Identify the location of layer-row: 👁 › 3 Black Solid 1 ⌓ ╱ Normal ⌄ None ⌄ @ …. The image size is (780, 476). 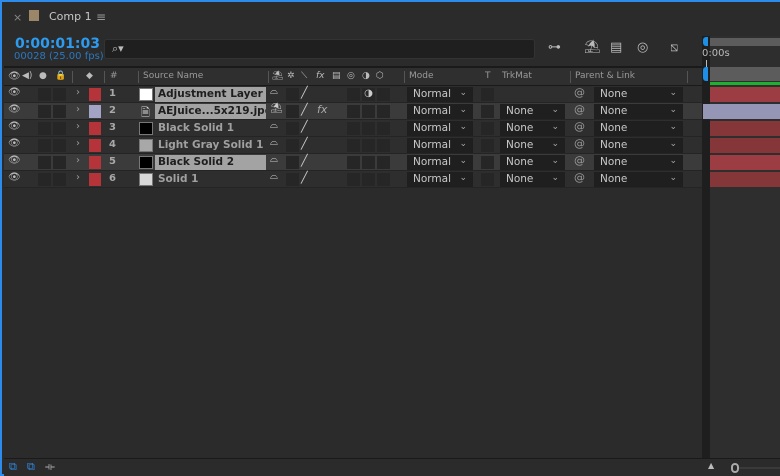
(353, 128).